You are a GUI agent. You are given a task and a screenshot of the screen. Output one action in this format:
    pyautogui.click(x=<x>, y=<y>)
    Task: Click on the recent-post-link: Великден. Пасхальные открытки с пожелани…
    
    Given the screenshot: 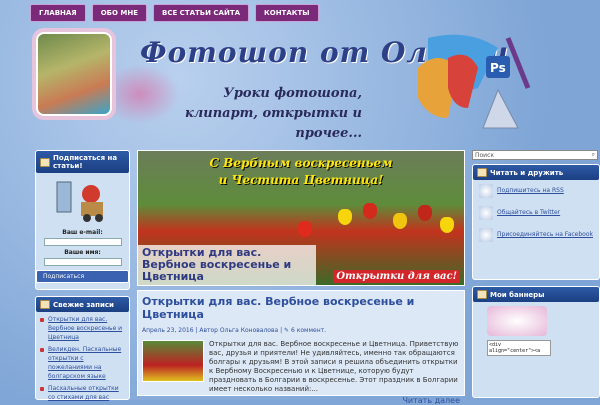 What is the action you would take?
    pyautogui.click(x=82, y=361)
    